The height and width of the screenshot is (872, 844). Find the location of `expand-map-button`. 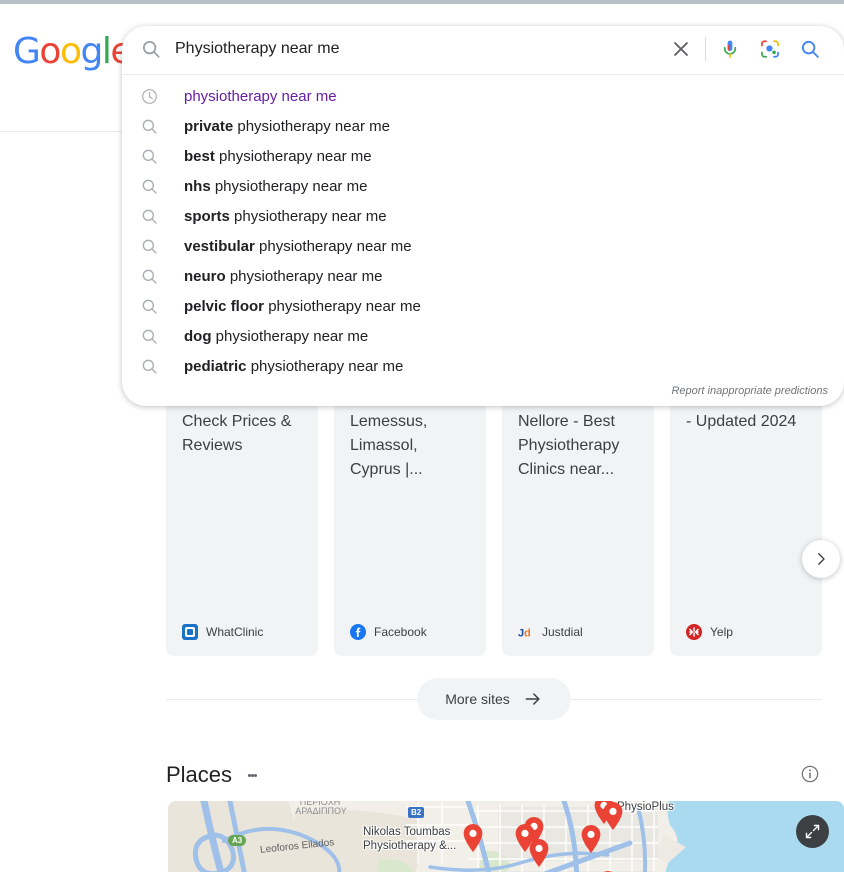

expand-map-button is located at coordinates (812, 831).